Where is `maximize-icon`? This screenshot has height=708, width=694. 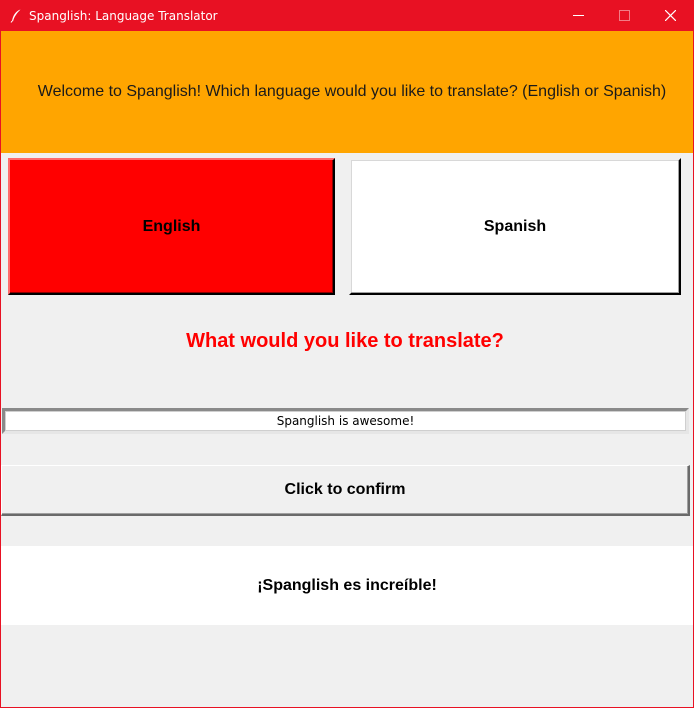
maximize-icon is located at coordinates (624, 15).